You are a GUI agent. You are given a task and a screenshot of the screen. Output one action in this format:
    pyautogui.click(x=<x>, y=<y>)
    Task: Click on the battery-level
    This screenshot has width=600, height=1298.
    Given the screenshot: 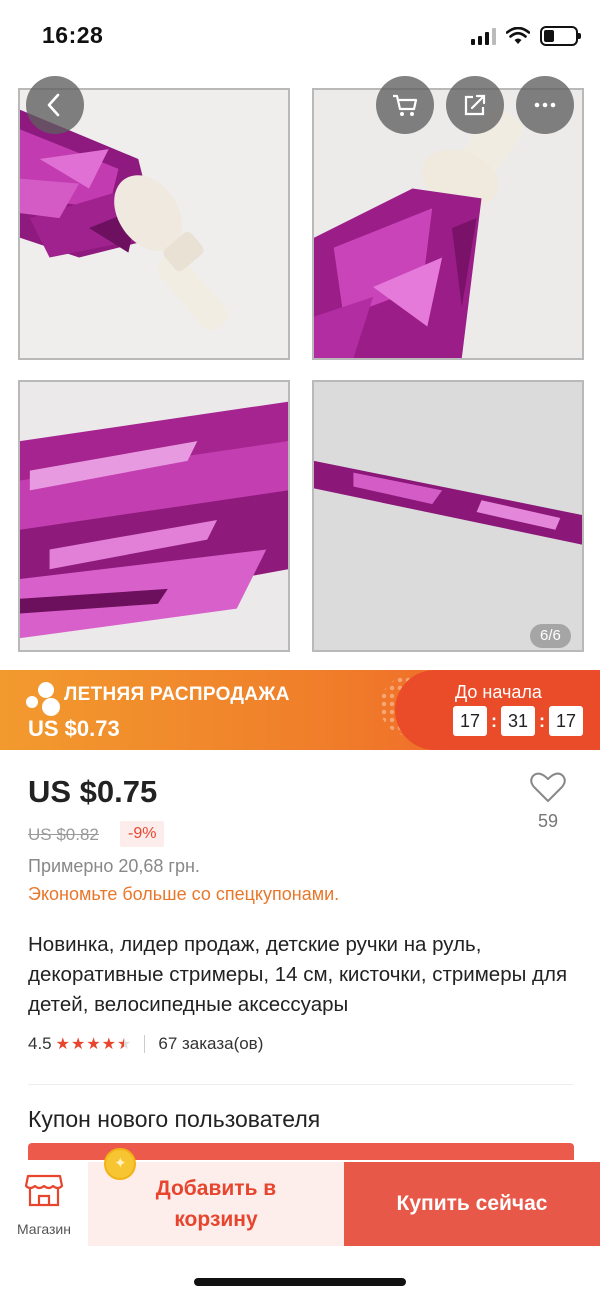 What is the action you would take?
    pyautogui.click(x=549, y=36)
    